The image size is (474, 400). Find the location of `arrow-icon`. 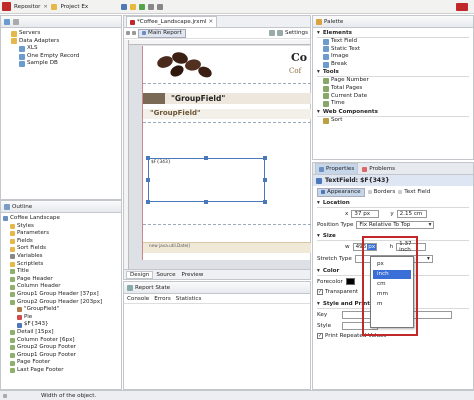

arrow-icon is located at coordinates (151, 6).